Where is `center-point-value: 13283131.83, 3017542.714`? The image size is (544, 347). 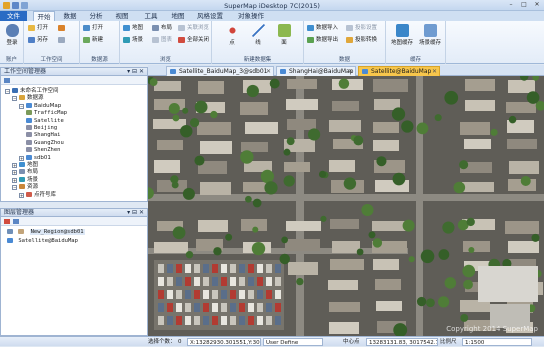 center-point-value: 13283131.83, 3017542.714 is located at coordinates (402, 342).